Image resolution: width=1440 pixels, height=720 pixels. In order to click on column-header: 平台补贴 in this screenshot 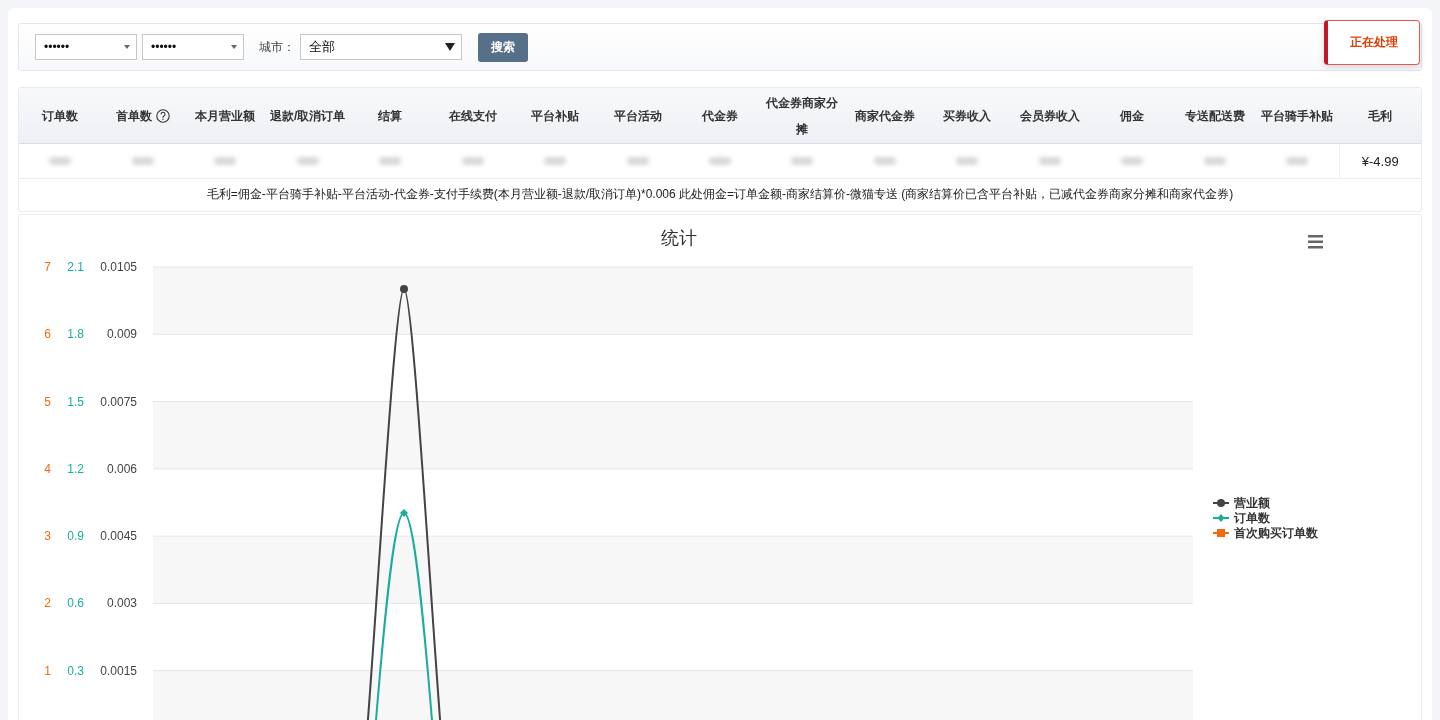, I will do `click(555, 116)`.